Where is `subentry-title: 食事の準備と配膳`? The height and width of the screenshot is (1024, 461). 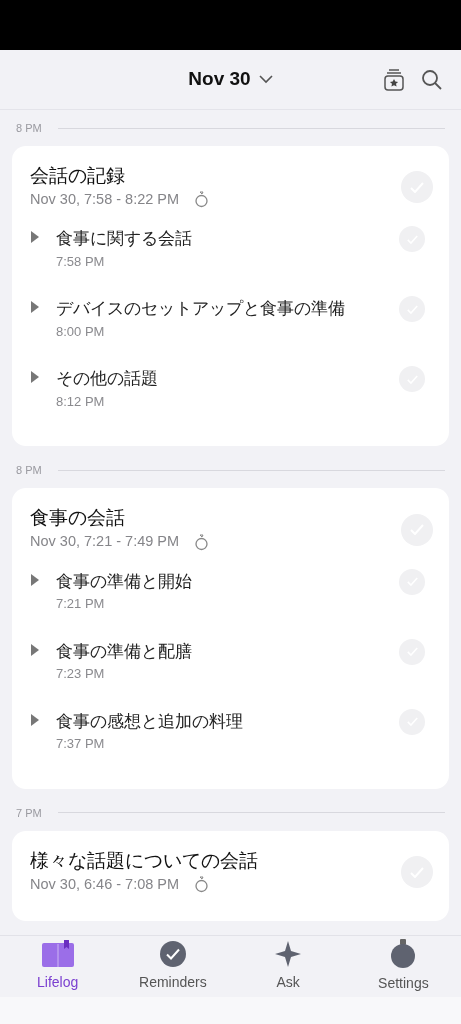 subentry-title: 食事の準備と配膳 is located at coordinates (124, 651).